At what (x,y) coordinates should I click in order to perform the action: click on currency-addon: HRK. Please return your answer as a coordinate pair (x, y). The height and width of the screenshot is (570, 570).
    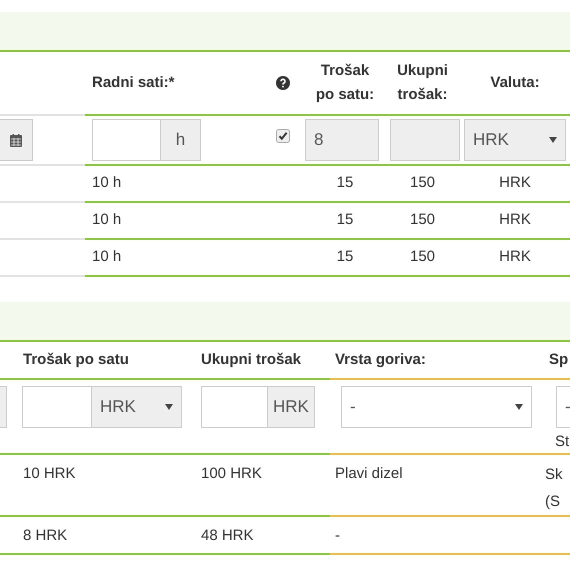
    Looking at the image, I should click on (291, 407).